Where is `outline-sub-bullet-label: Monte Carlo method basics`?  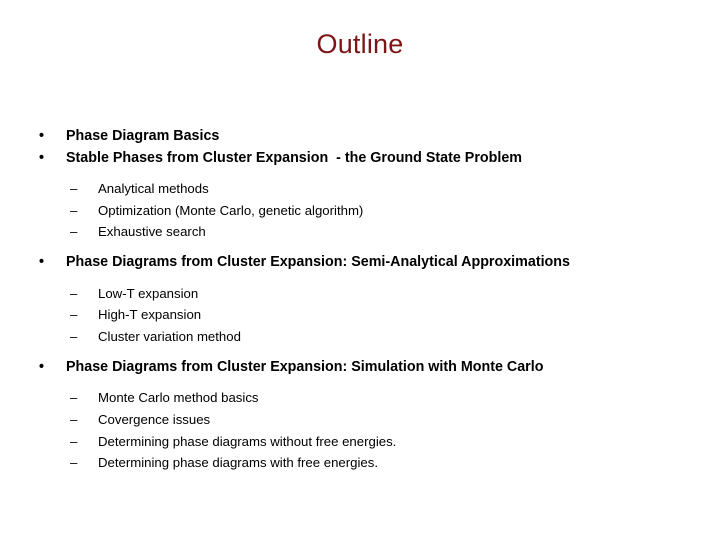
outline-sub-bullet-label: Monte Carlo method basics is located at coordinates (178, 398).